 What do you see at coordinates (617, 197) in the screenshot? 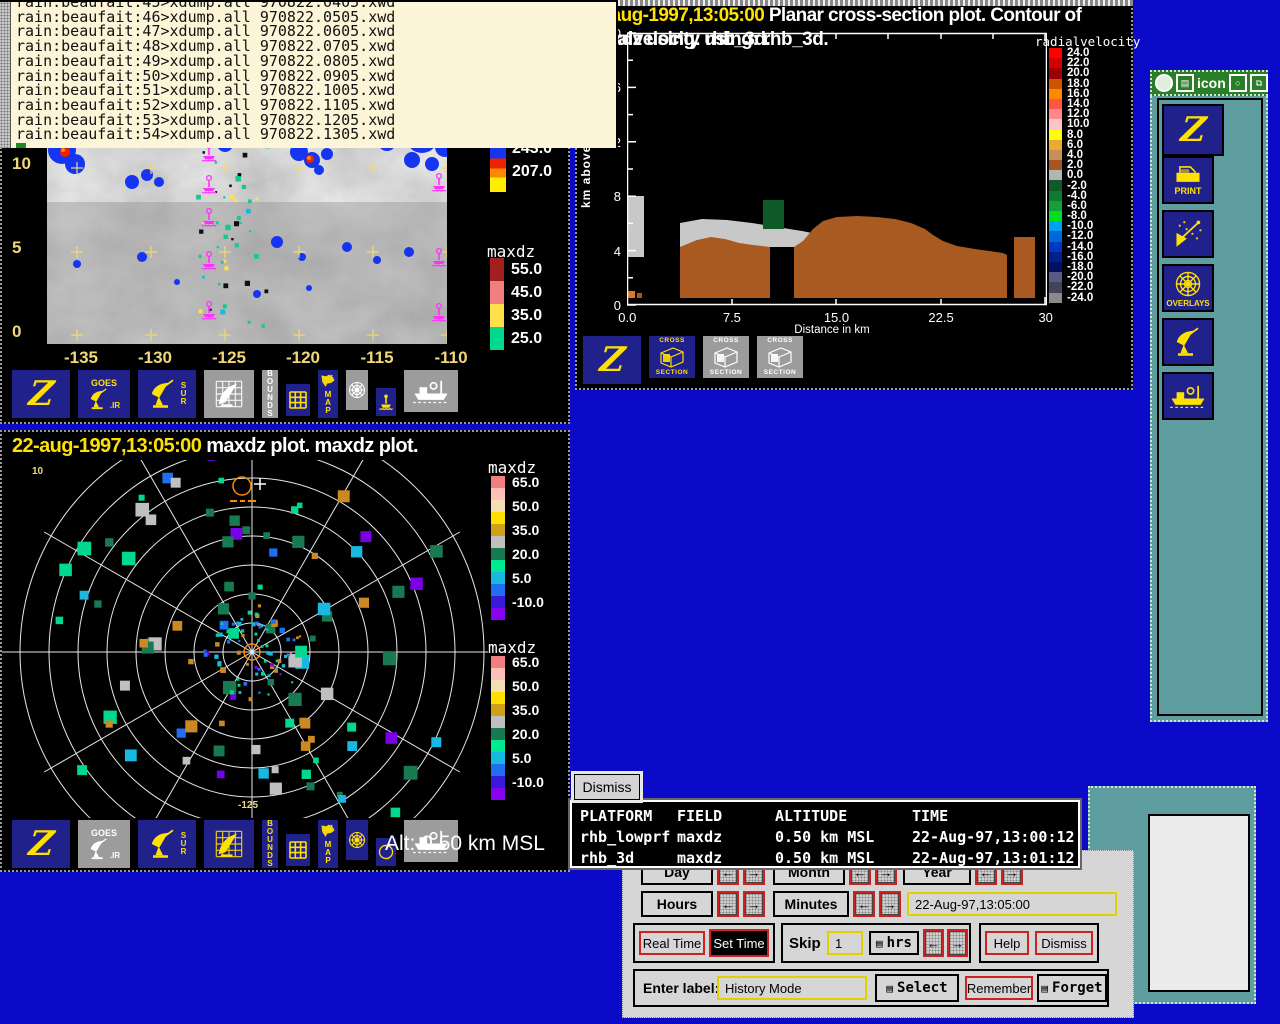
I see `list-item: 8` at bounding box center [617, 197].